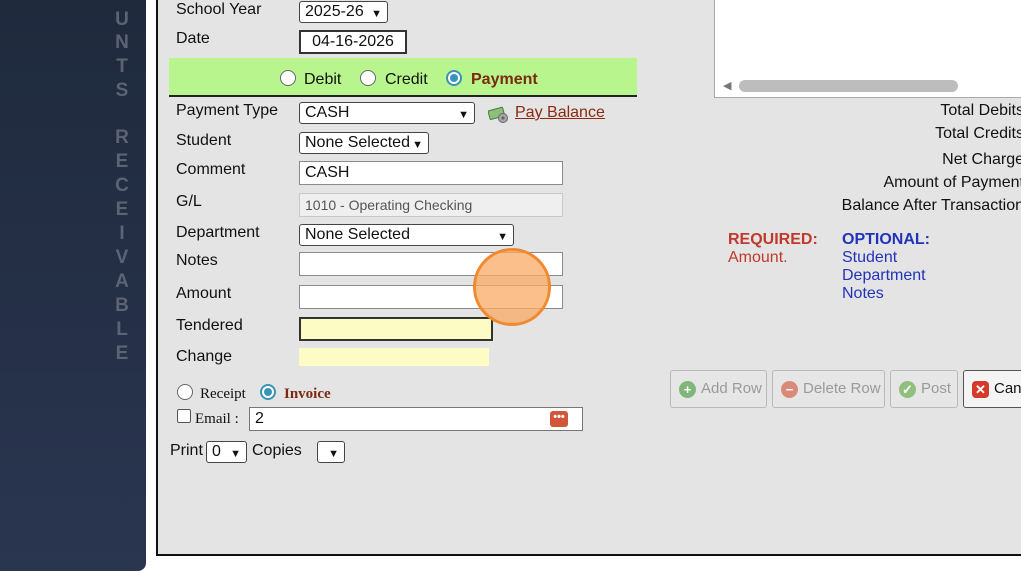 This screenshot has width=1021, height=571. Describe the element at coordinates (268, 392) in the screenshot. I see `invoice-radio` at that location.